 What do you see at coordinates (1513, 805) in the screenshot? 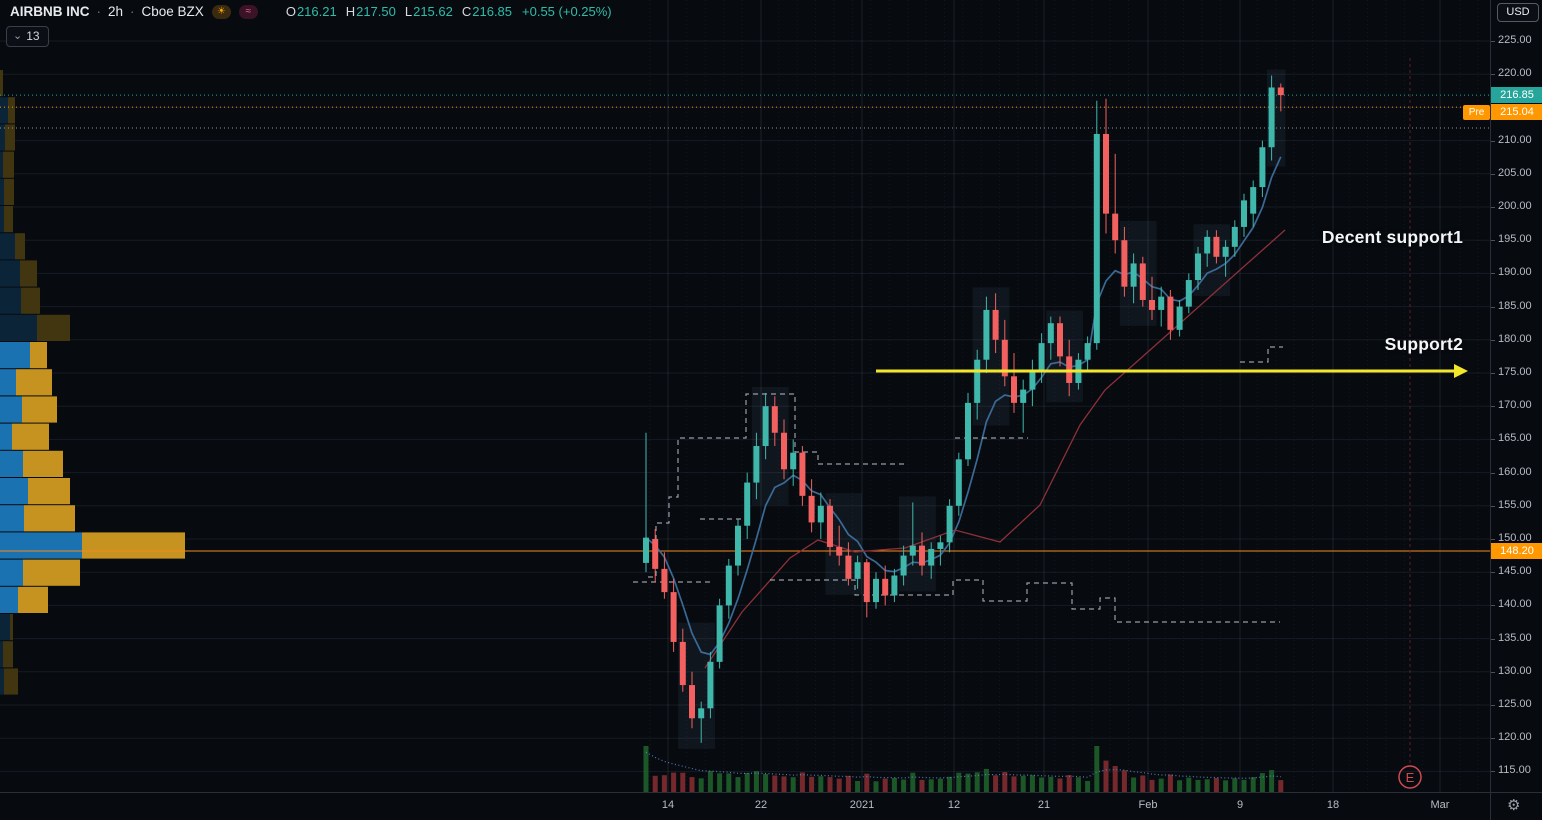
I see `gear-icon: ⚙` at bounding box center [1513, 805].